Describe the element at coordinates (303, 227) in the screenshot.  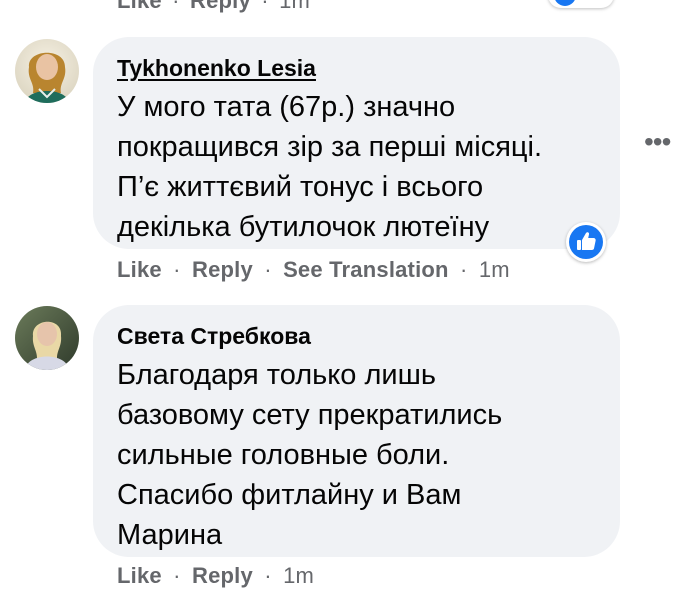
I see `comment-text-line: декілька бутилочок лютеїну` at that location.